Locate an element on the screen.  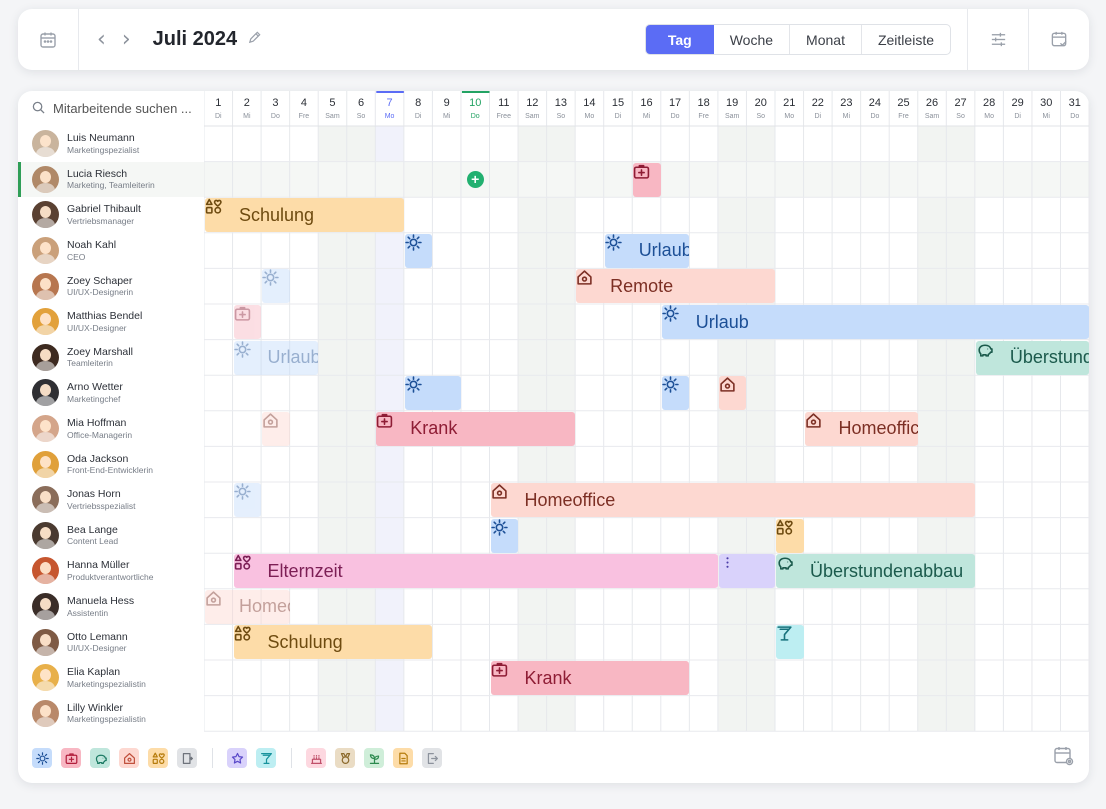
view-tab-month: Monat is located at coordinates (825, 39).